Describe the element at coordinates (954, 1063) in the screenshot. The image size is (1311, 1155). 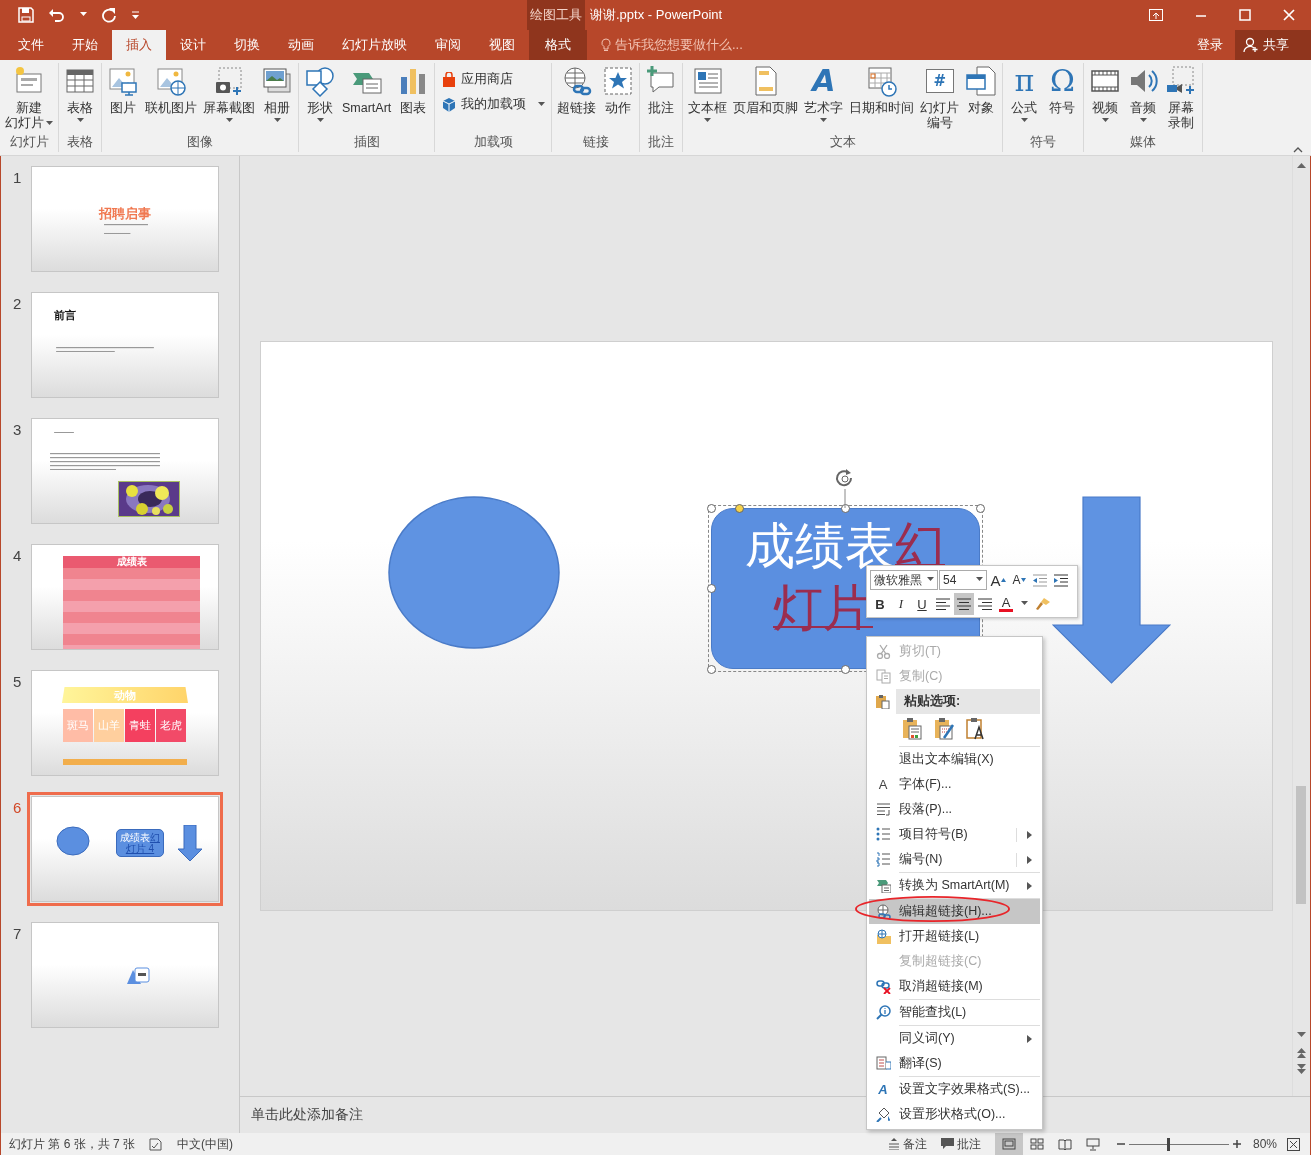
I see `menu-item: 翻译(S)` at that location.